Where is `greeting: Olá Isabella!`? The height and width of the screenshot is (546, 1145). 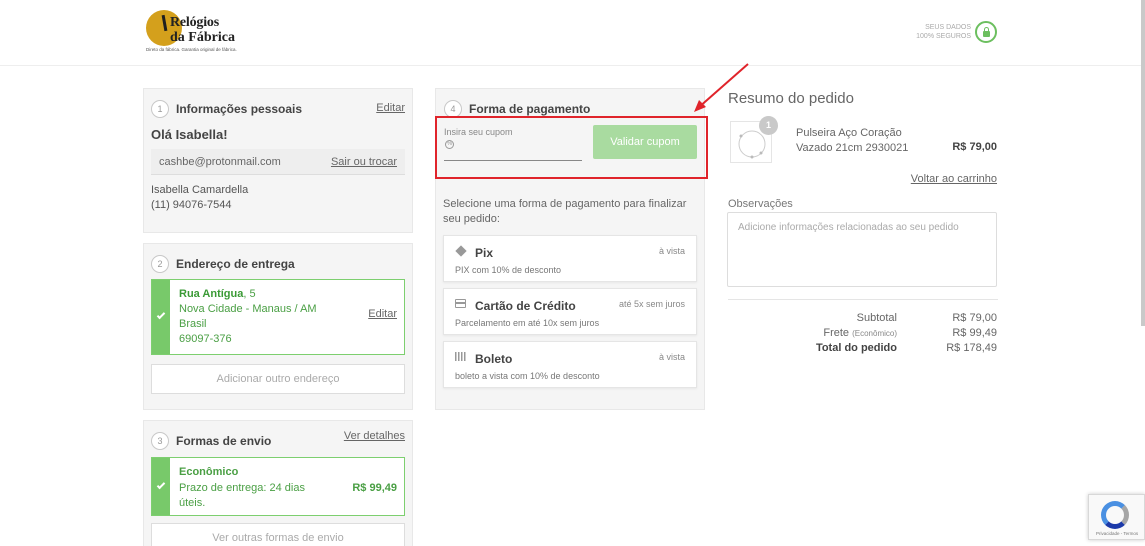 greeting: Olá Isabella! is located at coordinates (189, 134).